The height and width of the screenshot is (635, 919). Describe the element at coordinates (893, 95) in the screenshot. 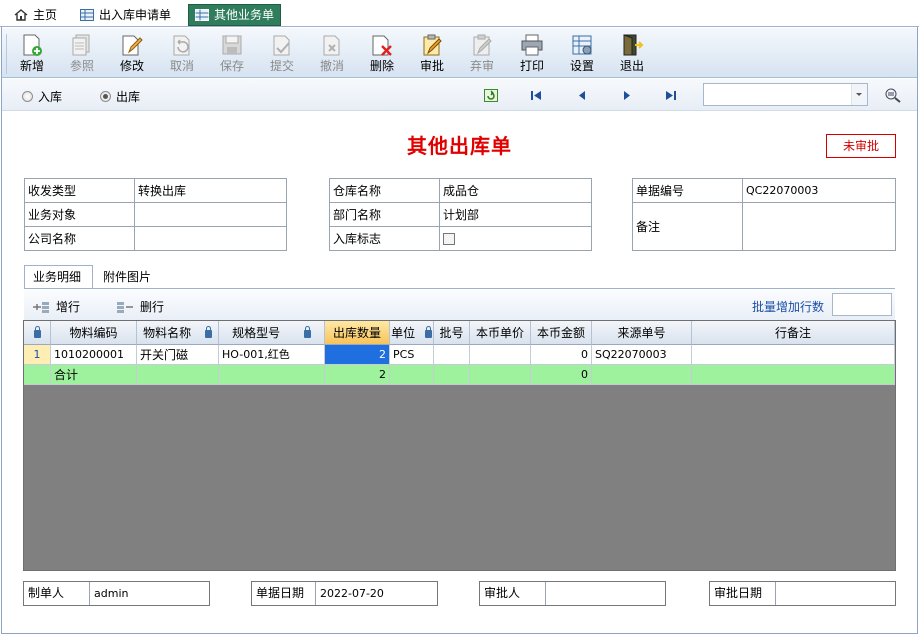

I see `search-icon` at that location.